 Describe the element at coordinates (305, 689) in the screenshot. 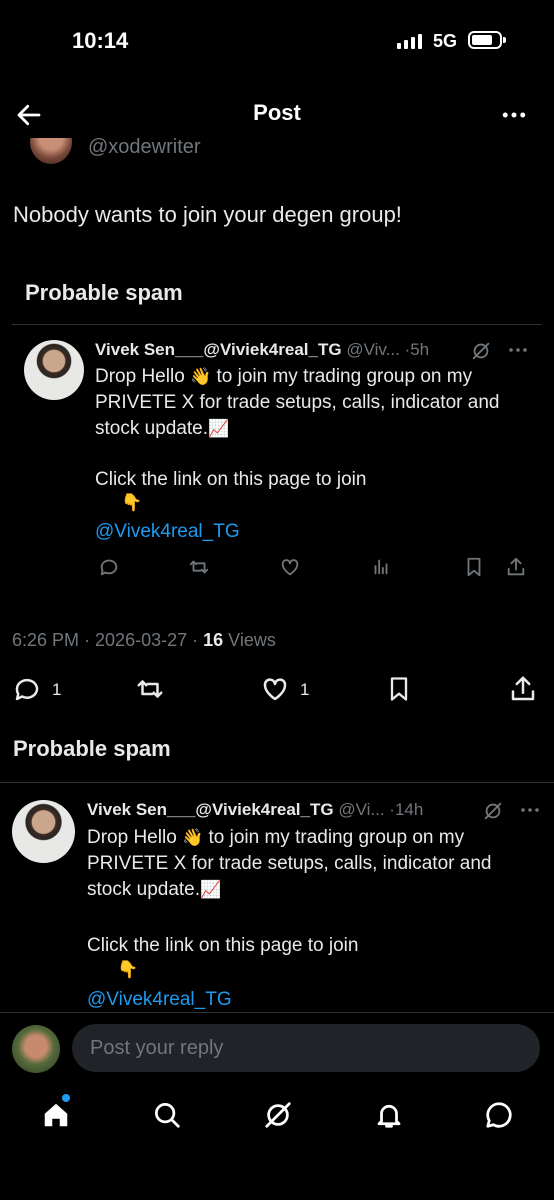

I see `like-count: 1` at that location.